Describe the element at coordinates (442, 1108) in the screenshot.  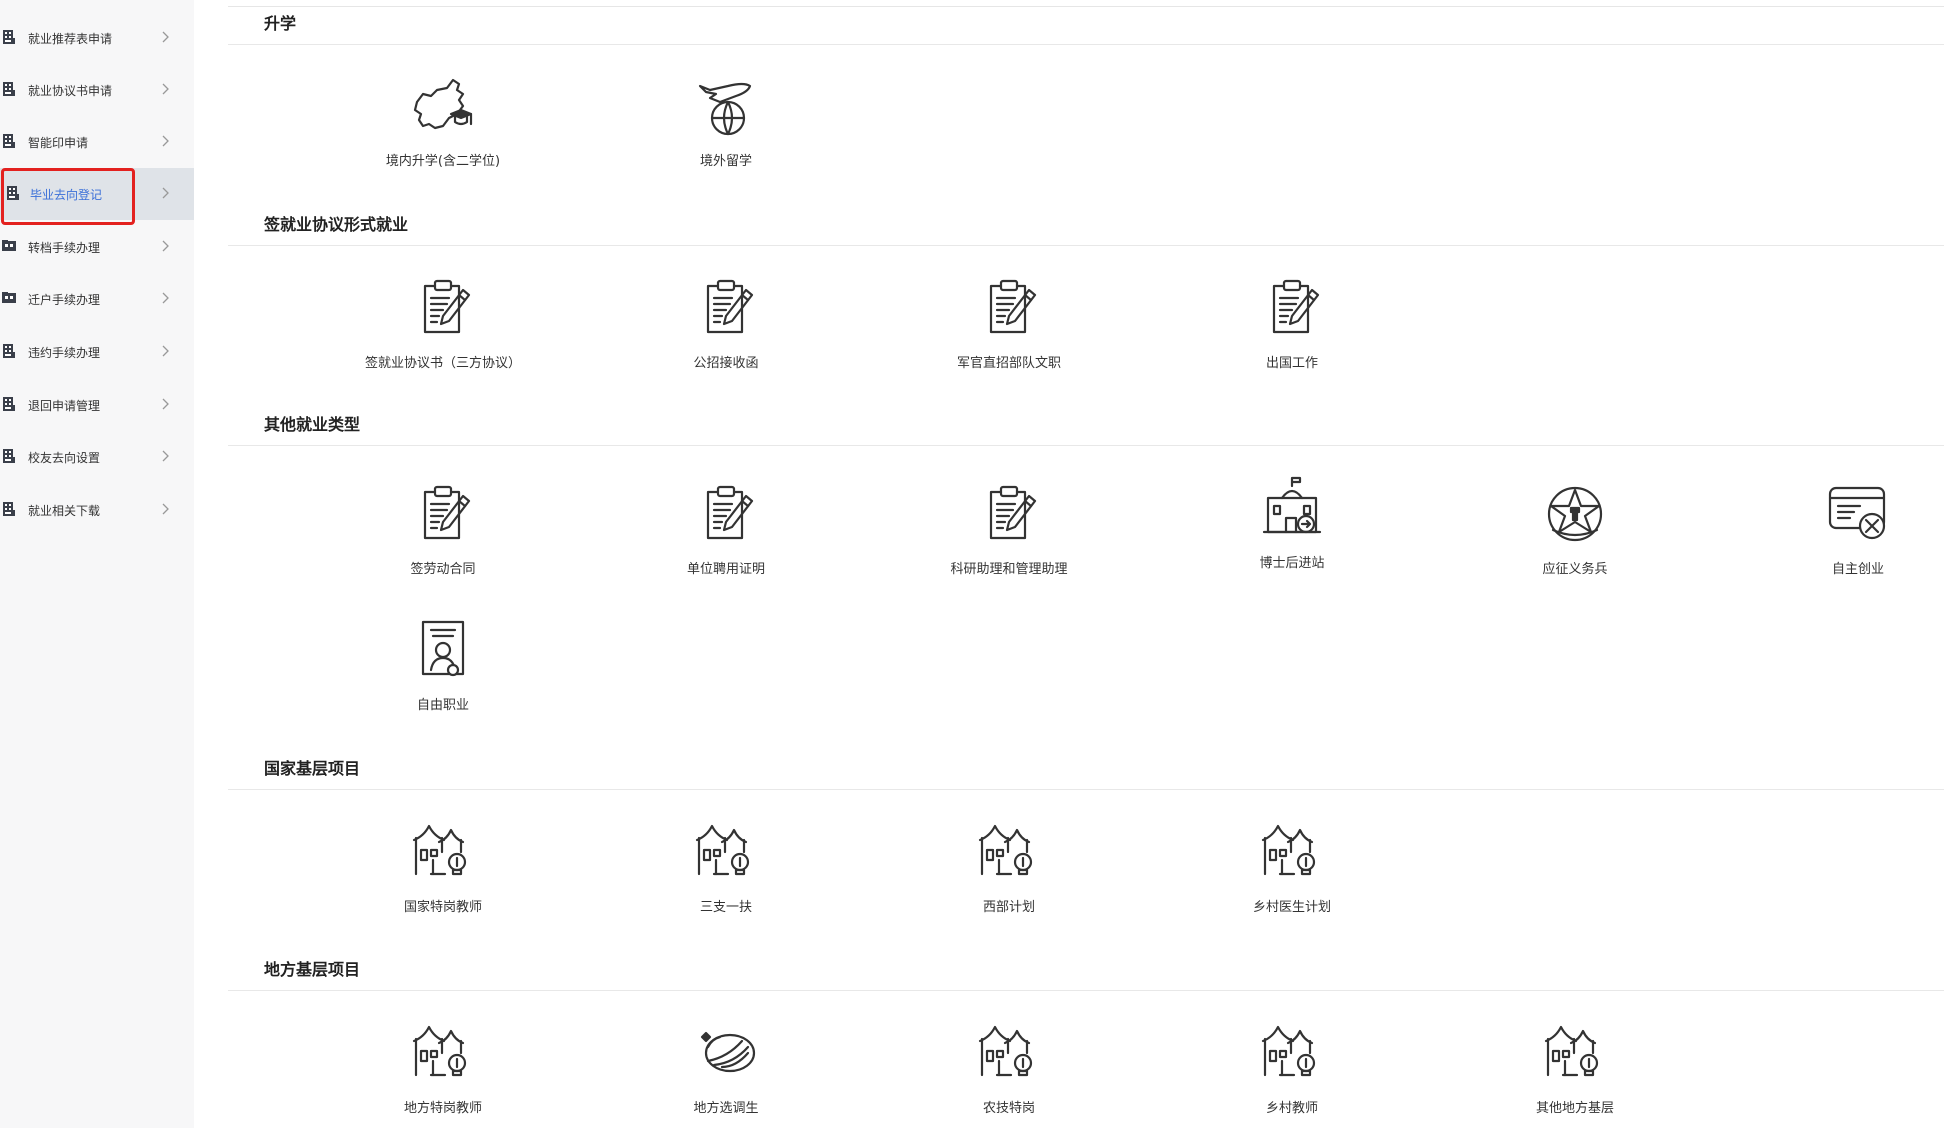
I see `tile-label: 地方特岗教师` at that location.